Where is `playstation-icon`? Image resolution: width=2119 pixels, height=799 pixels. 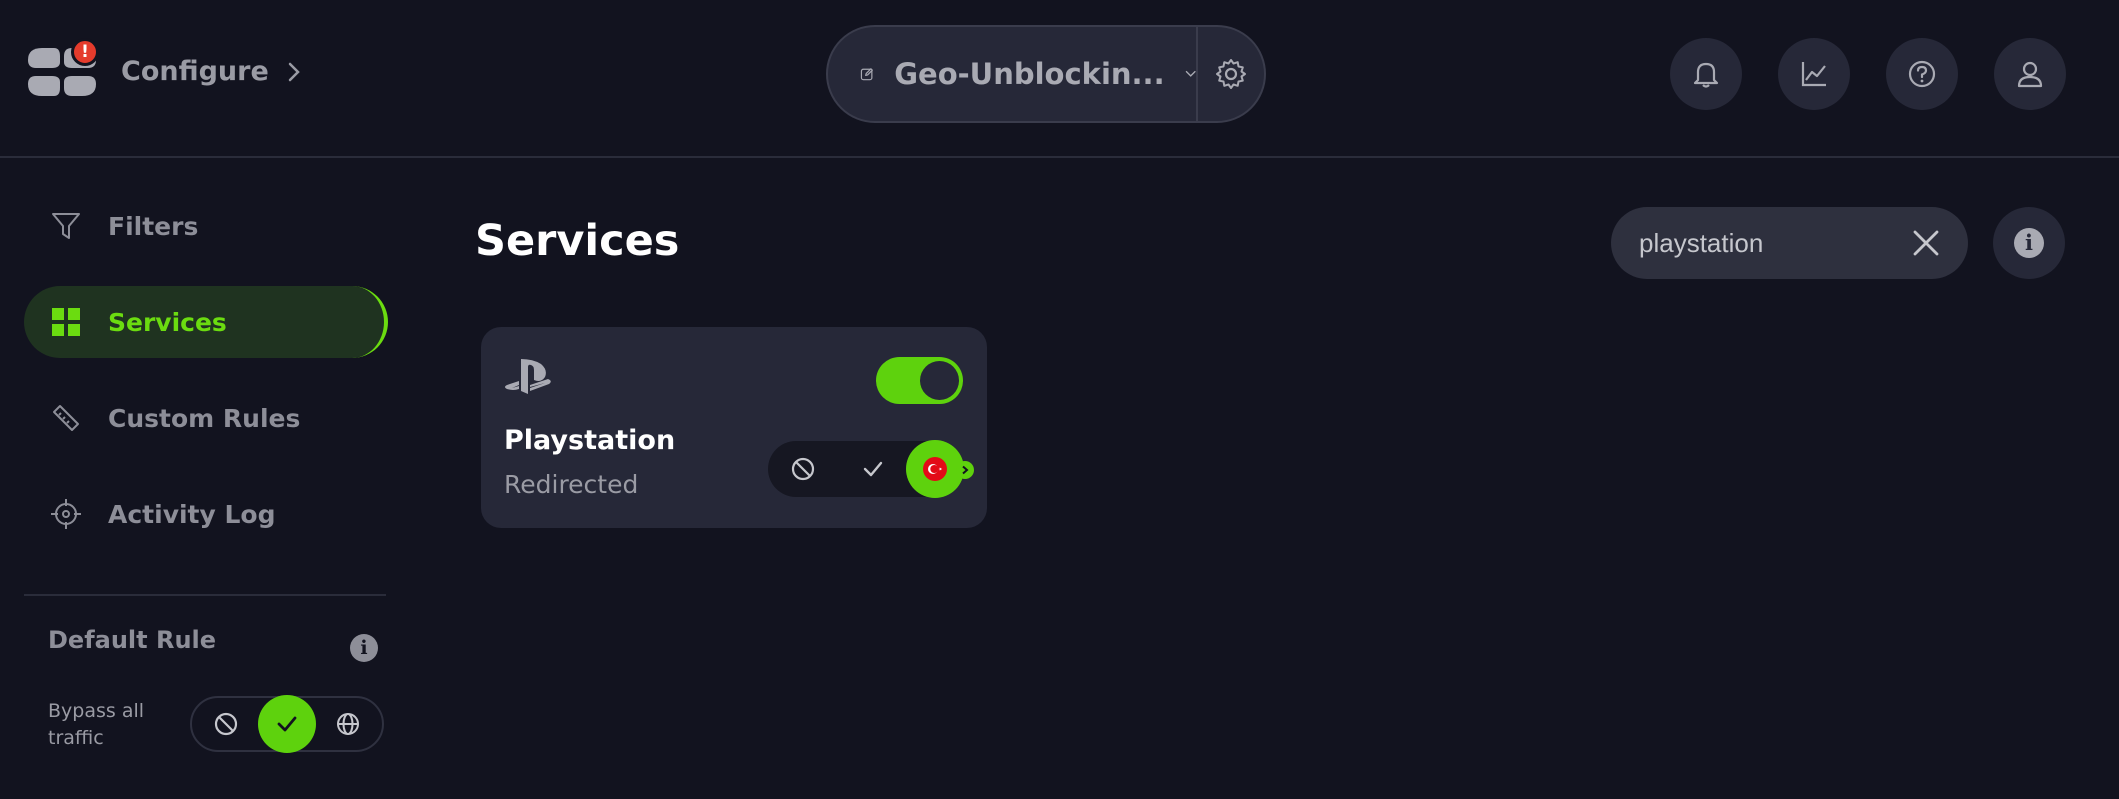 playstation-icon is located at coordinates (528, 376).